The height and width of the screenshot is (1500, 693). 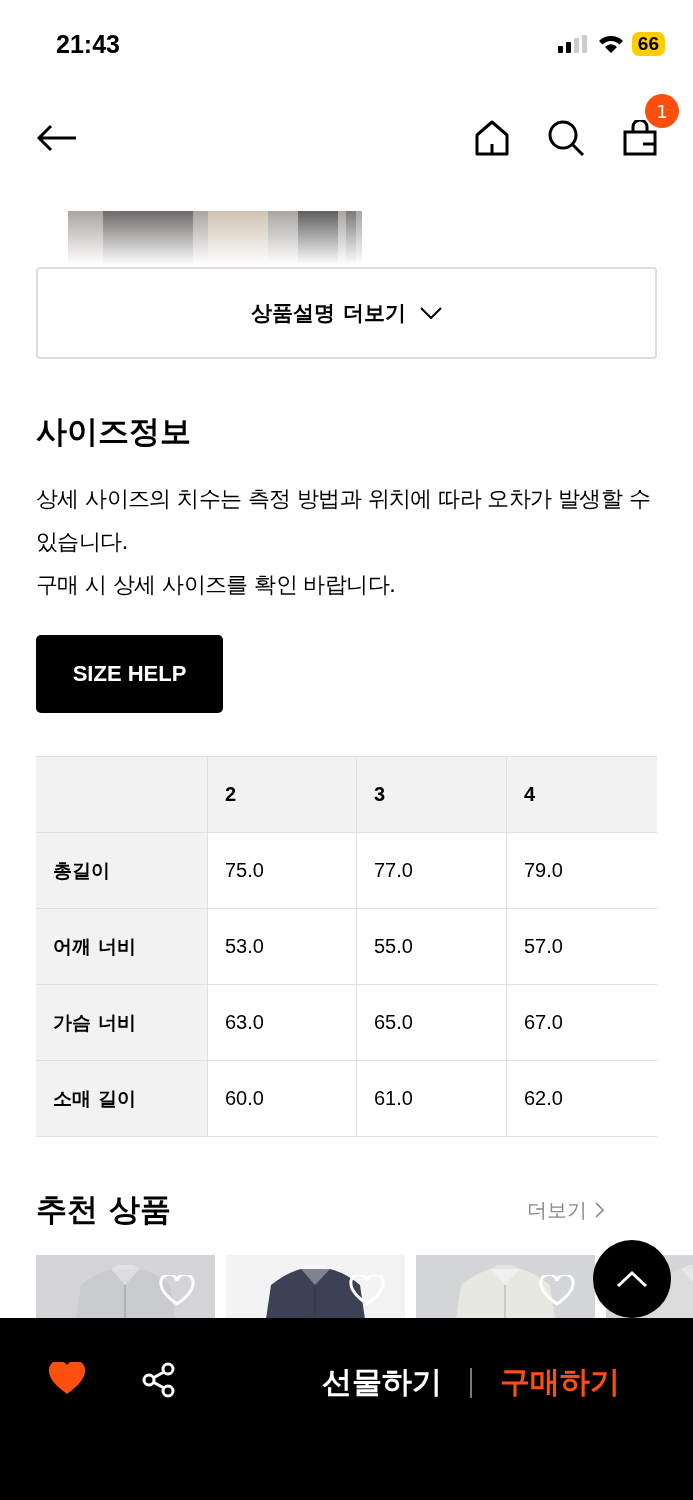 I want to click on table-cell: 79.0, so click(x=582, y=871).